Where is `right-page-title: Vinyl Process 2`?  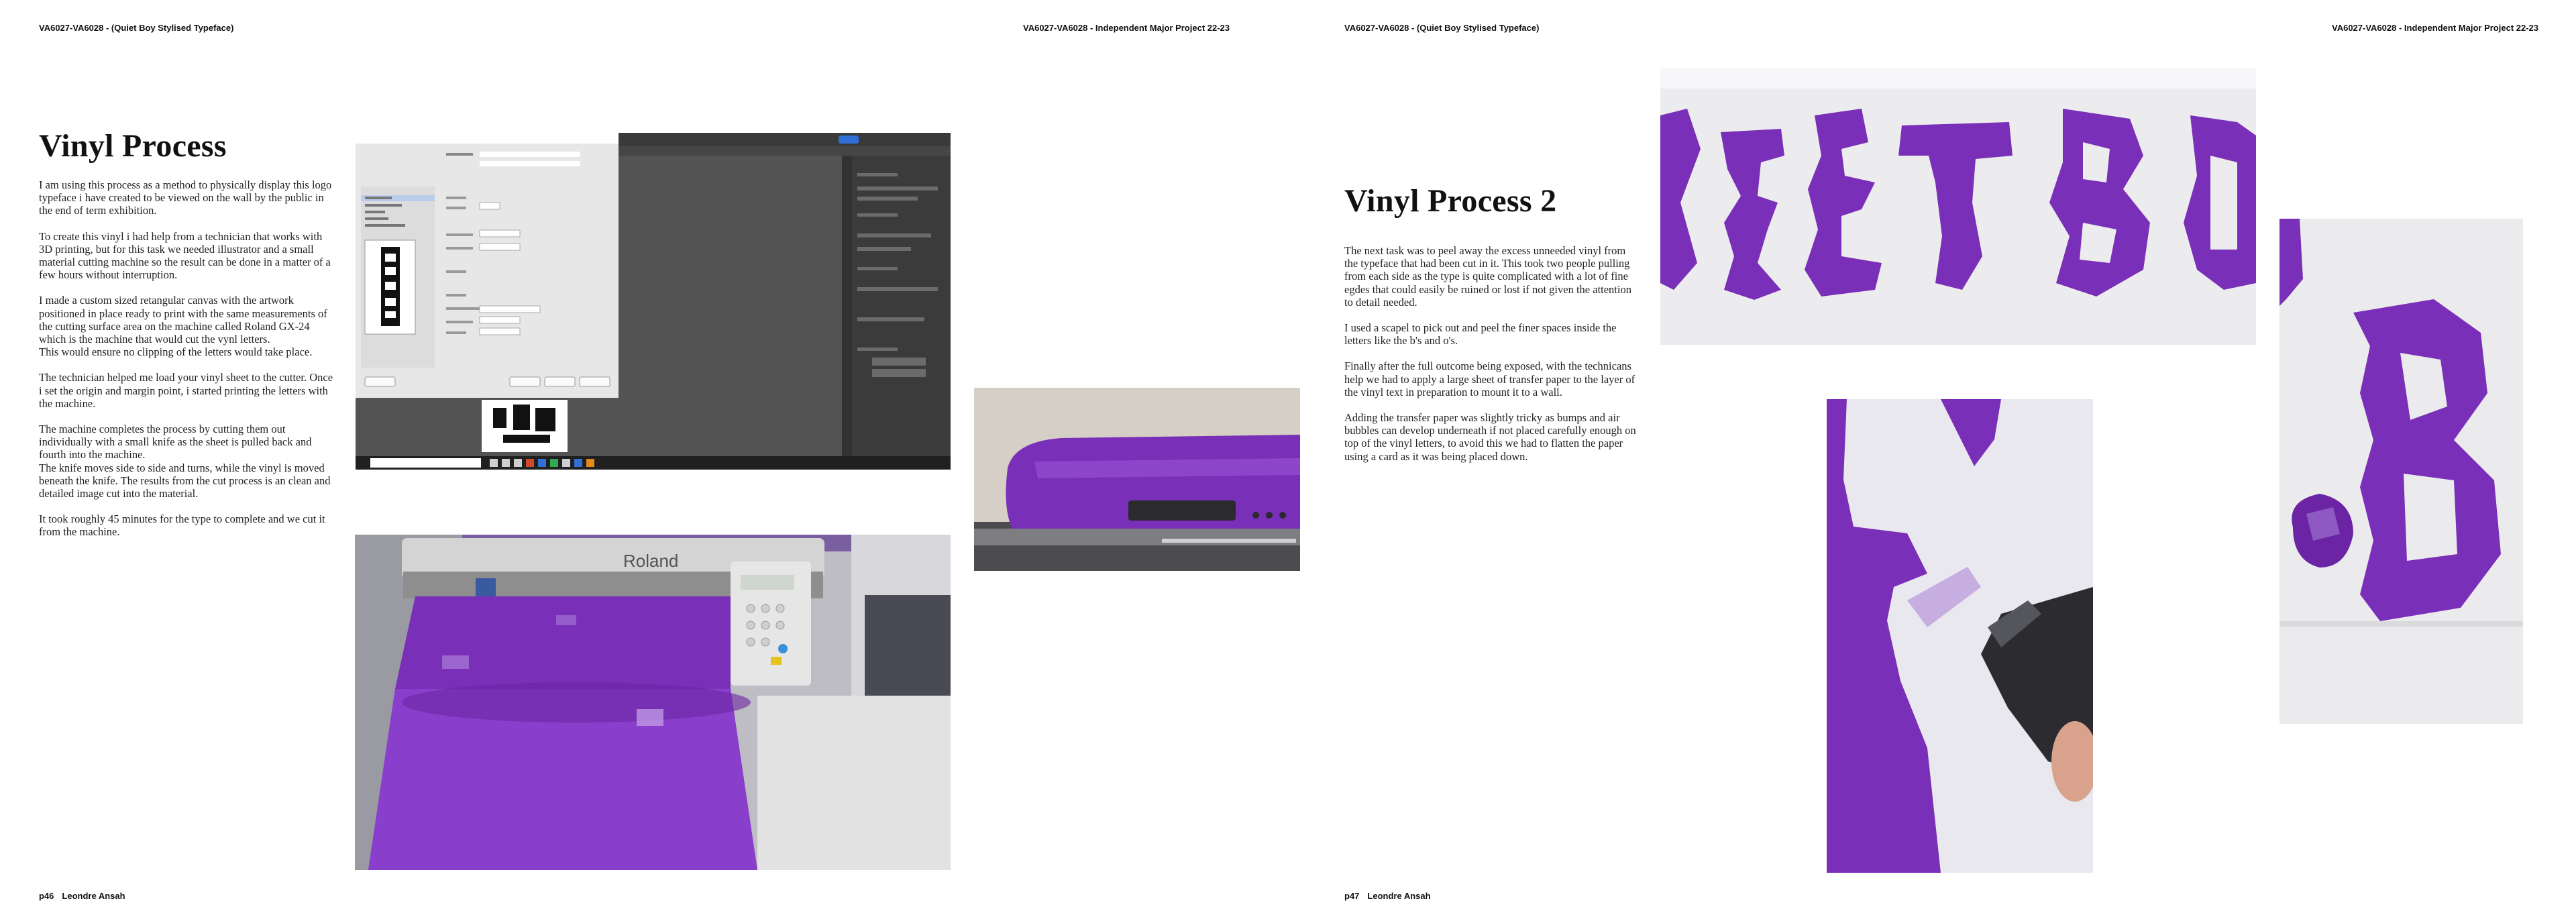 right-page-title: Vinyl Process 2 is located at coordinates (1450, 201).